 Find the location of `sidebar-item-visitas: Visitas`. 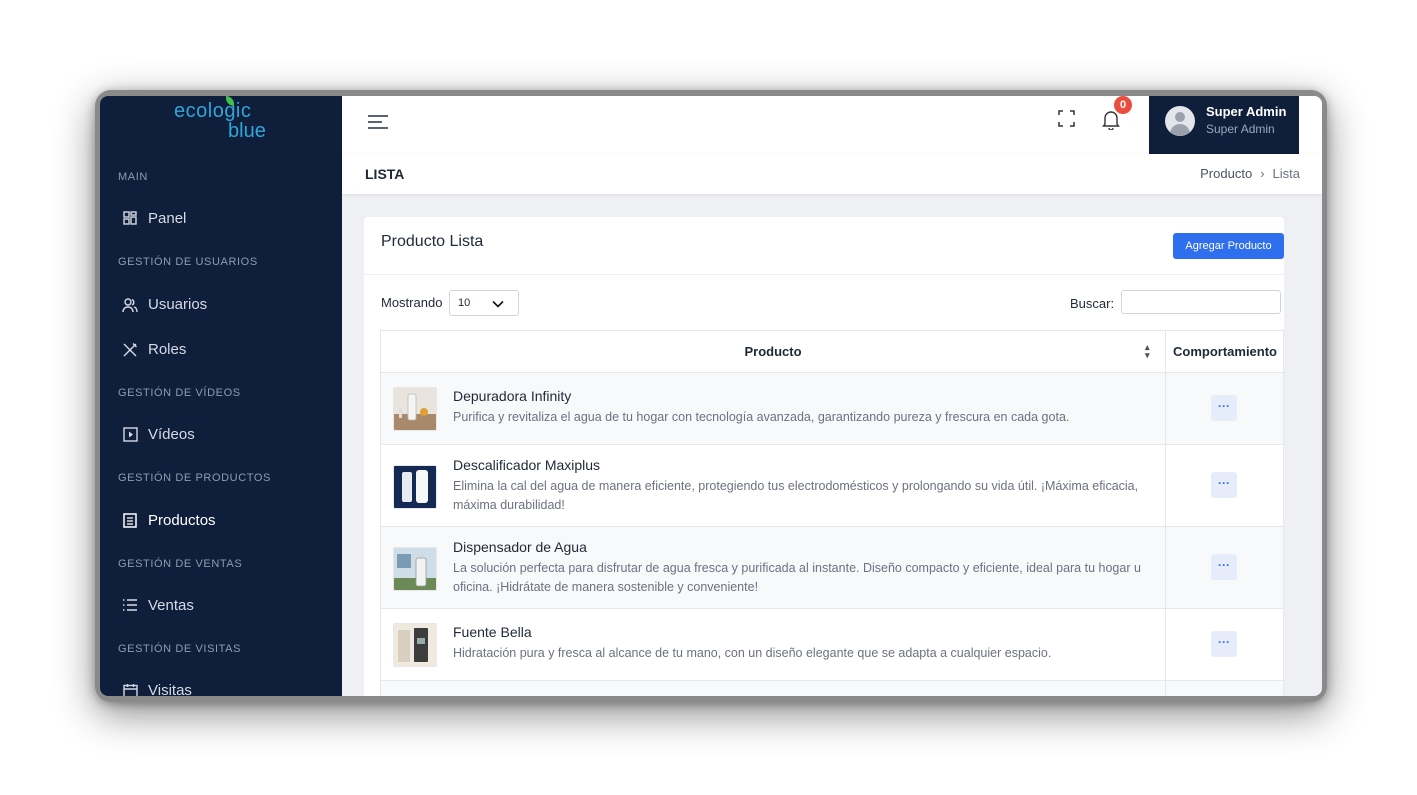

sidebar-item-visitas: Visitas is located at coordinates (157, 689).